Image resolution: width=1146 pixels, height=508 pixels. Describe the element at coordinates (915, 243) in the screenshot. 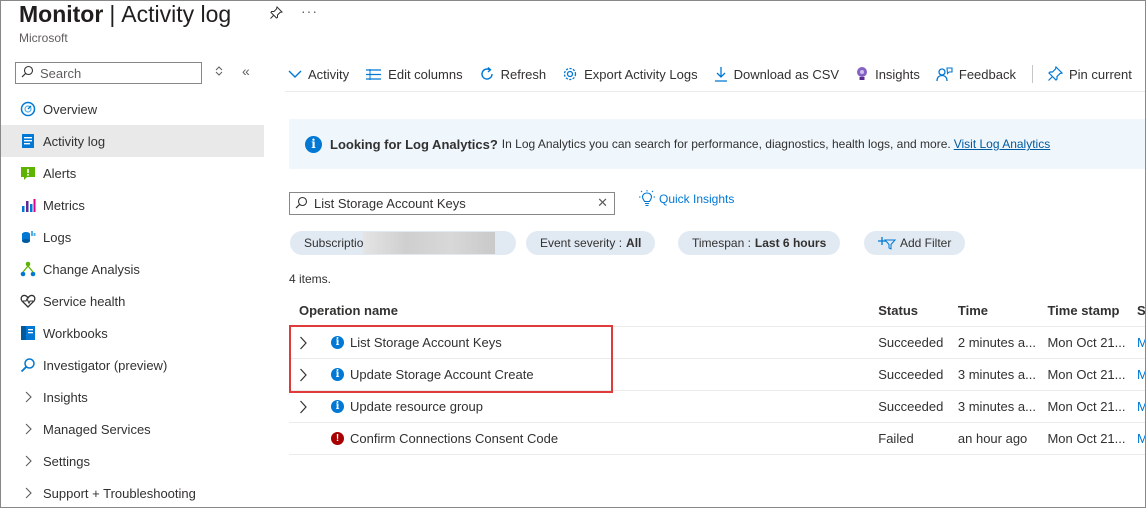

I see `add-filter-button: Add Filter` at that location.